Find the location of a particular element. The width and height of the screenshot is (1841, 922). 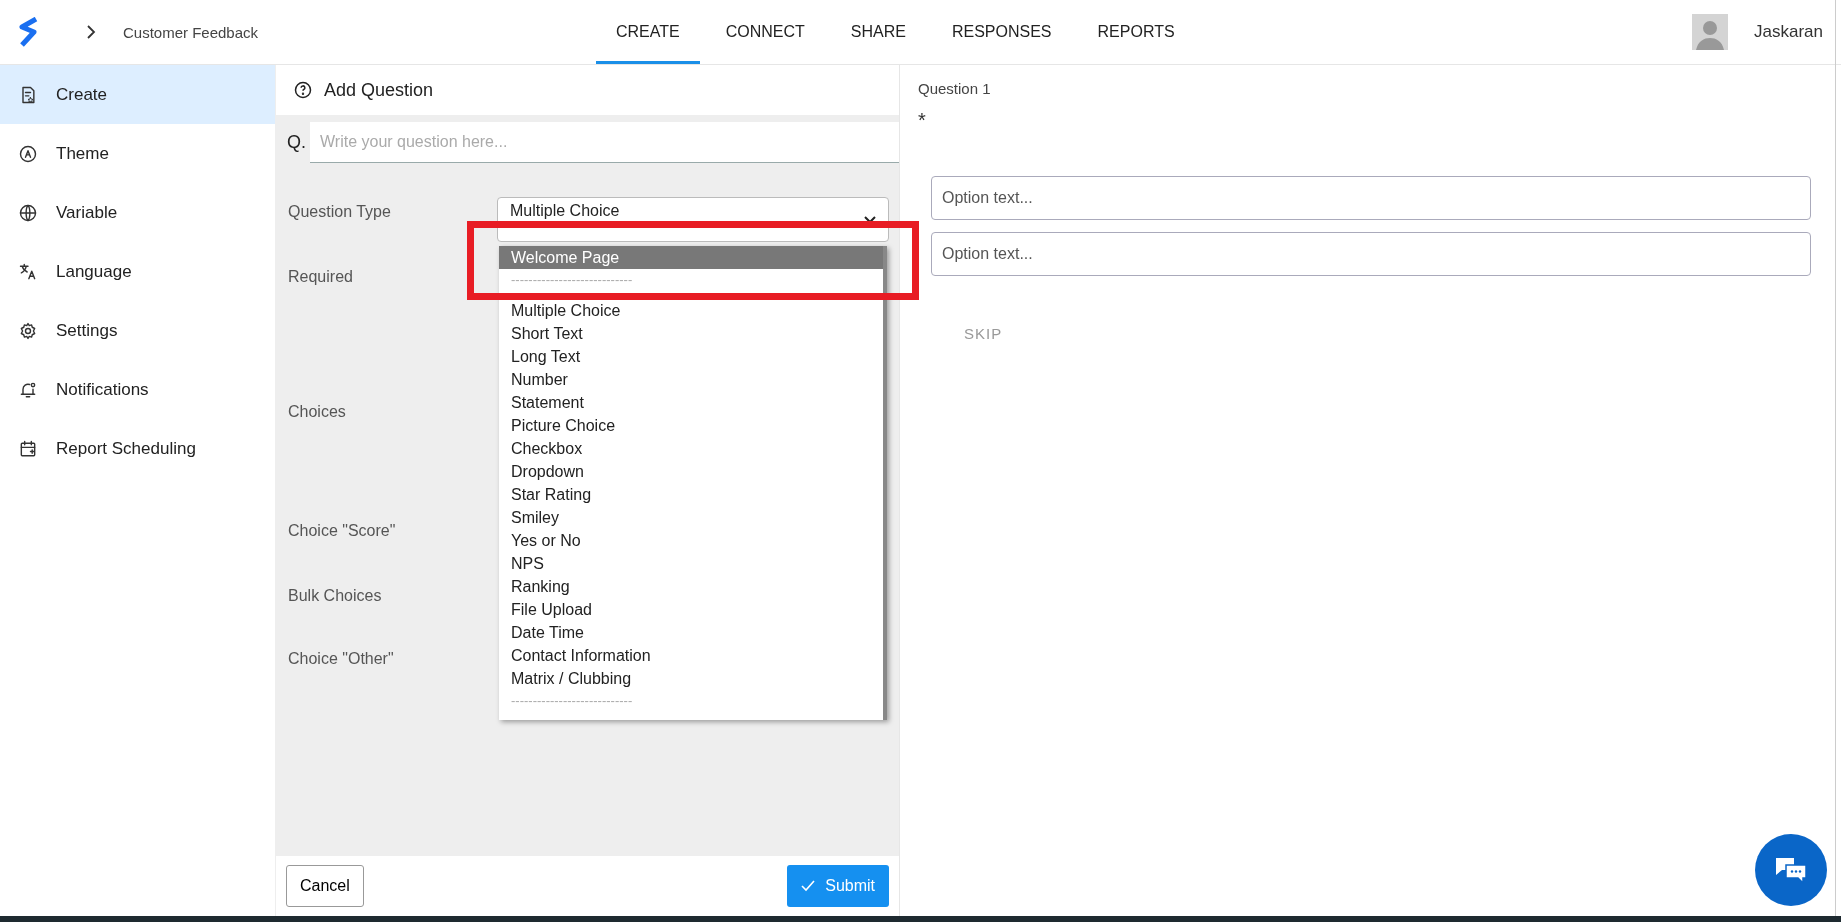

help-icon is located at coordinates (303, 90).